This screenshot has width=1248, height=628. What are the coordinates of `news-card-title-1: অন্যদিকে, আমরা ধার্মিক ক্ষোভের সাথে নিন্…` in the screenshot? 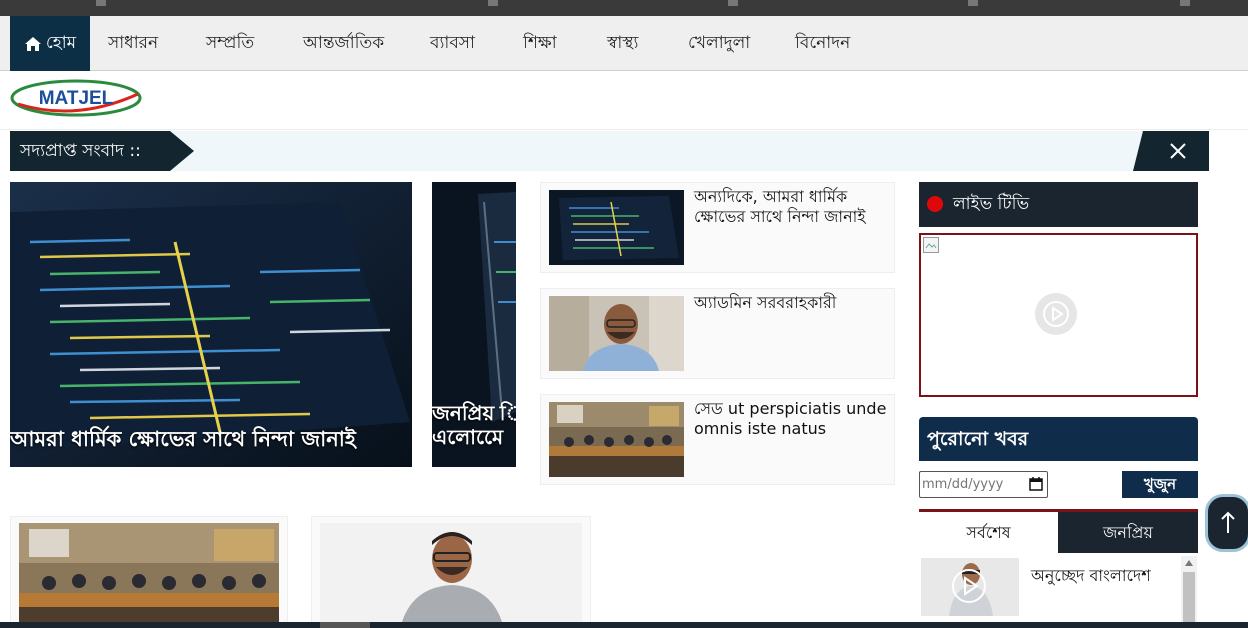 It's located at (791, 207).